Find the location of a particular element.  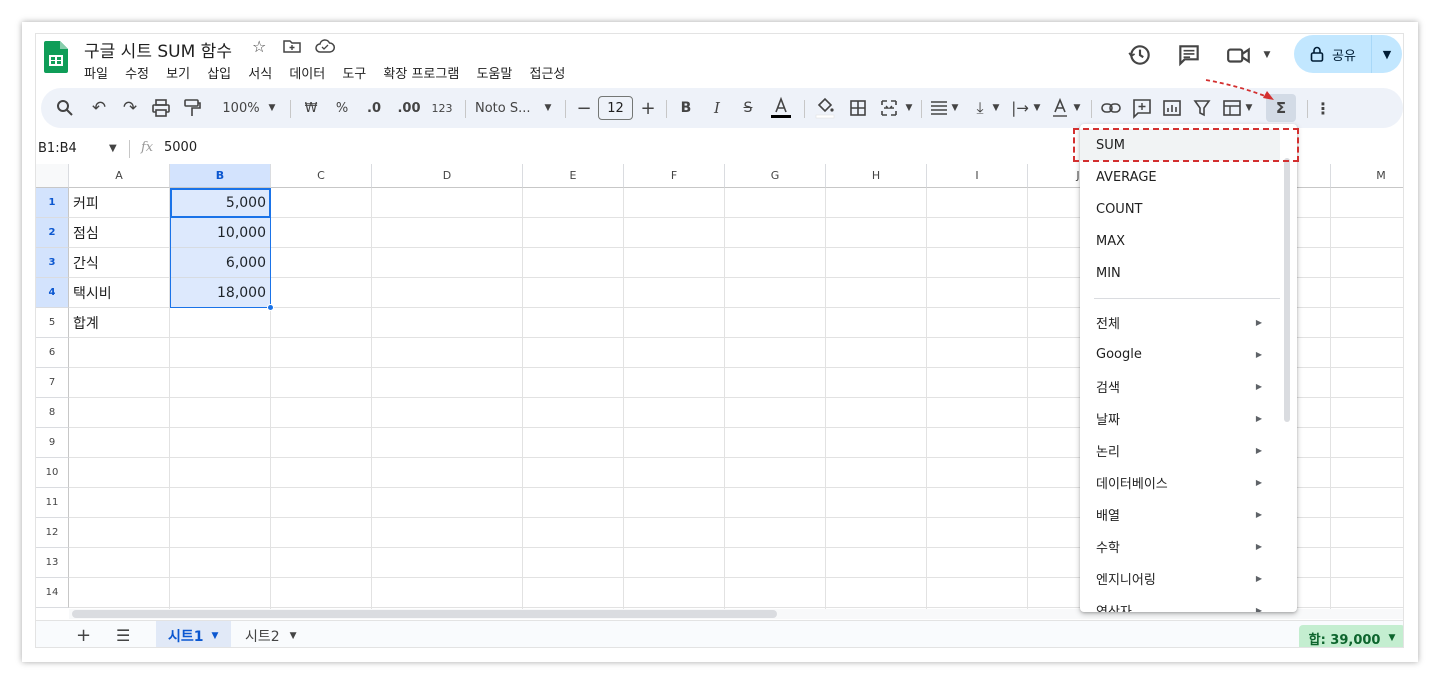

fn-menu-item-max: MAX is located at coordinates (1180, 241).